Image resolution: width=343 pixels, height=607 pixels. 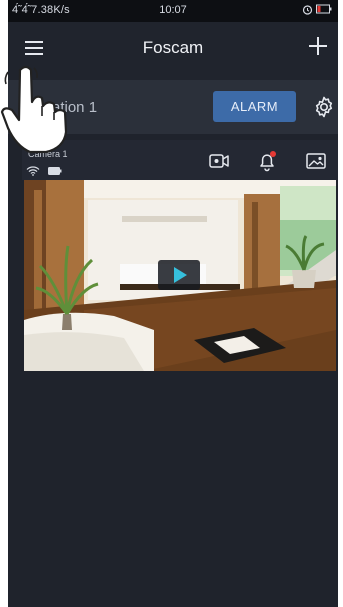 I want to click on gear-icon, so click(x=324, y=107).